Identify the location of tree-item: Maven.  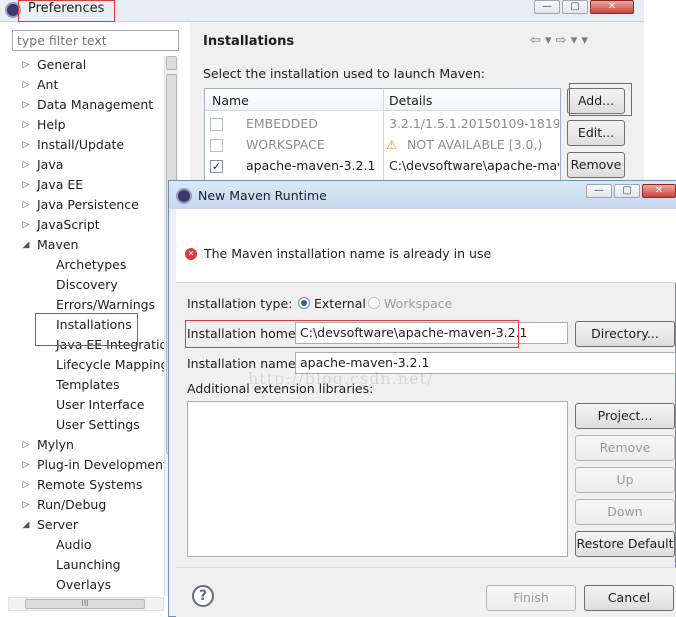
(57, 245).